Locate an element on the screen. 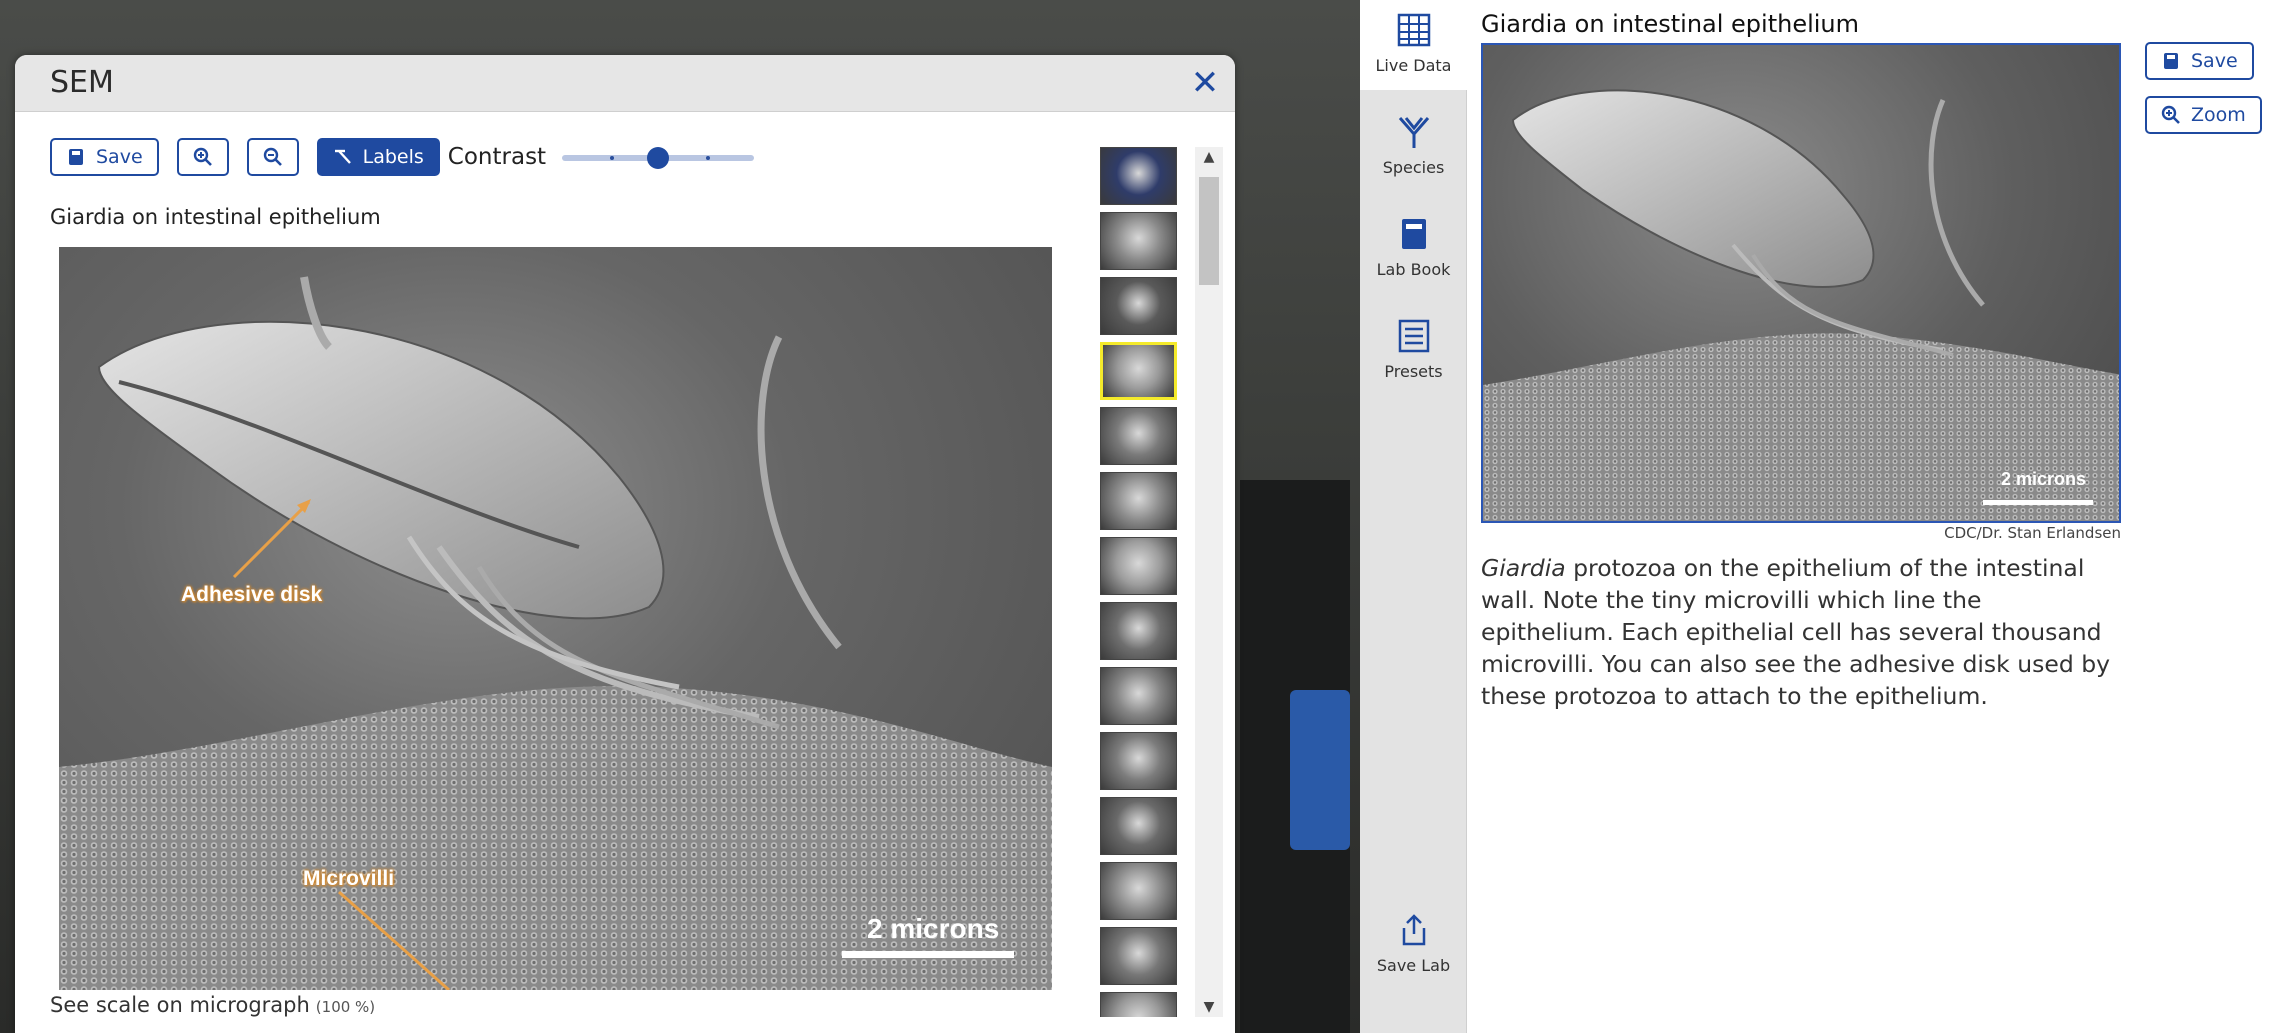 The width and height of the screenshot is (2273, 1033). sidebar-item-label: Lab Book is located at coordinates (1413, 269).